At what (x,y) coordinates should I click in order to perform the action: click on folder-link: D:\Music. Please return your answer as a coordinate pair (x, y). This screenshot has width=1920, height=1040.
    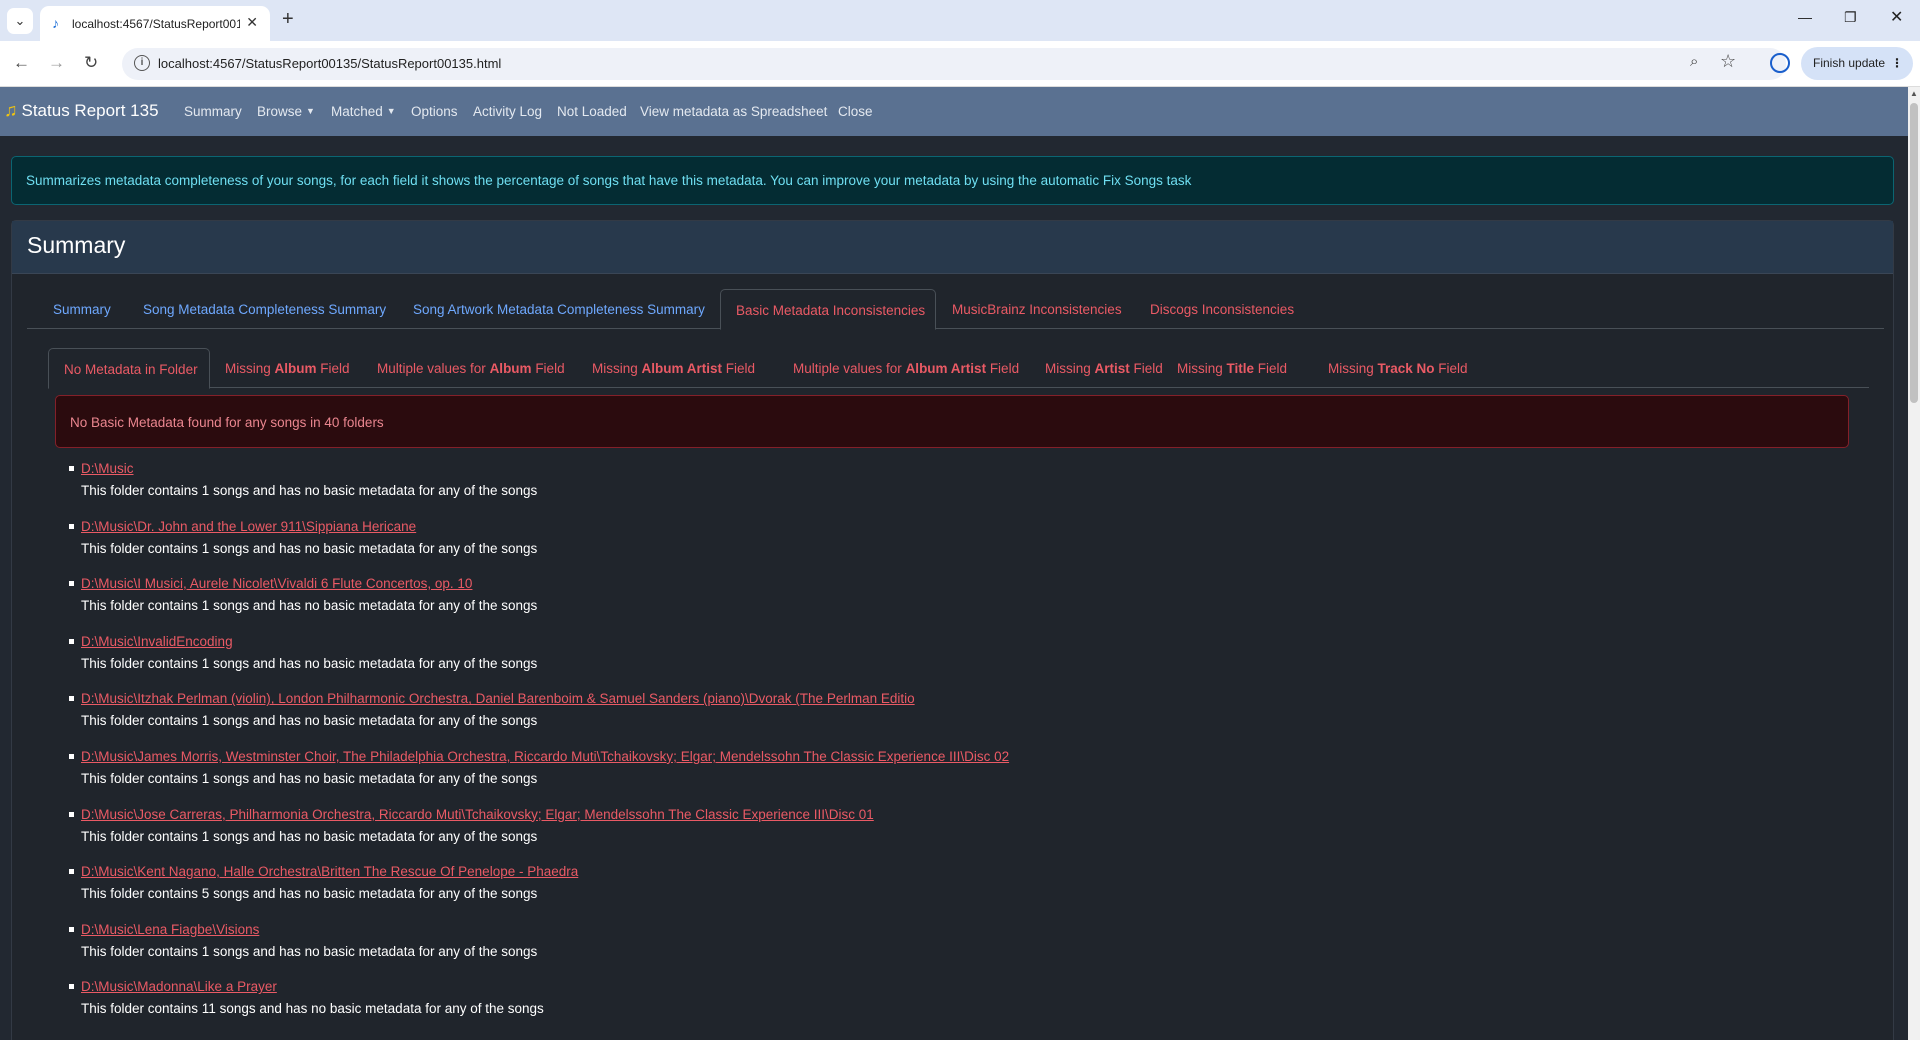
    Looking at the image, I should click on (107, 468).